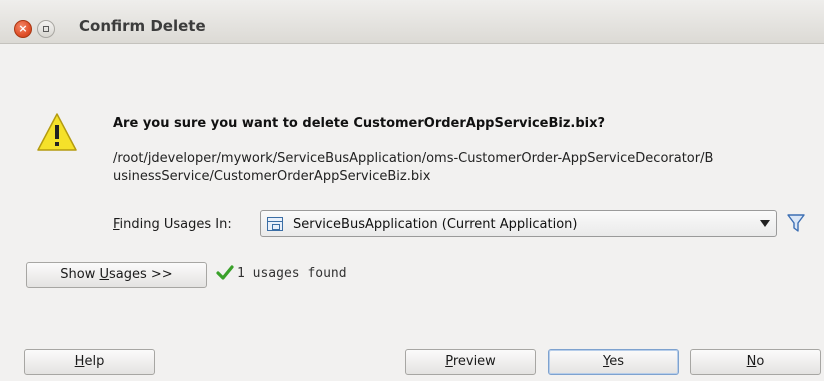  Describe the element at coordinates (142, 26) in the screenshot. I see `window-title: Confirm Delete` at that location.